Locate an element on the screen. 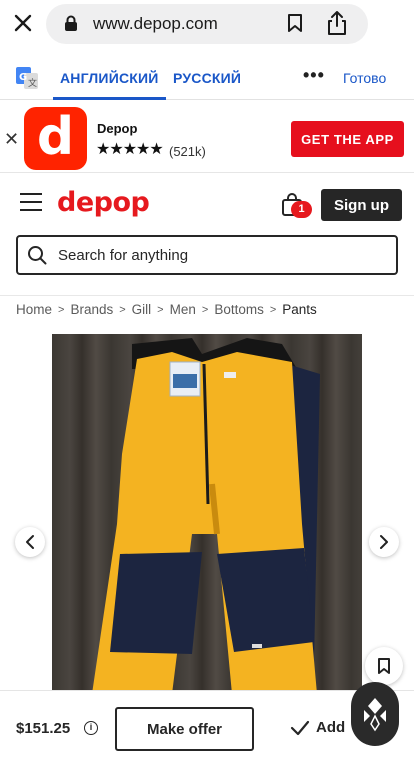  chevron-right-icon is located at coordinates (384, 542).